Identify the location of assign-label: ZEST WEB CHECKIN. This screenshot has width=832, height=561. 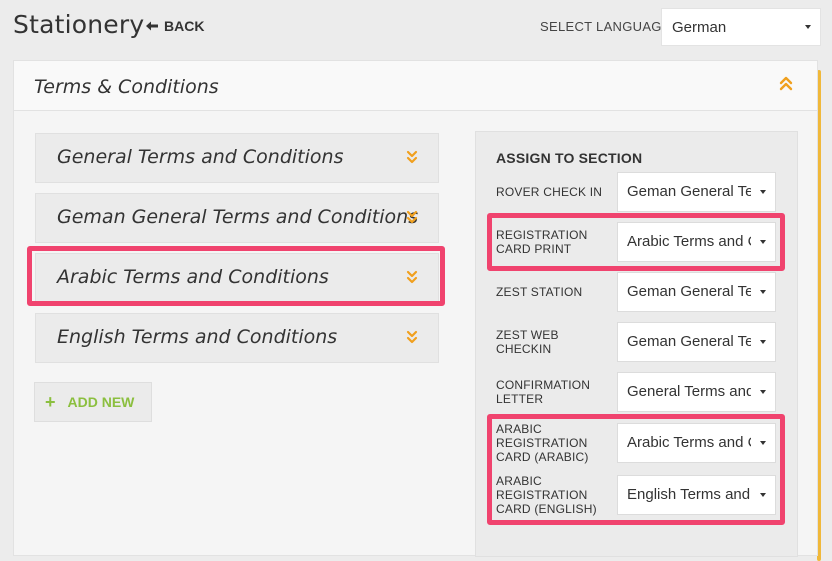
(527, 342).